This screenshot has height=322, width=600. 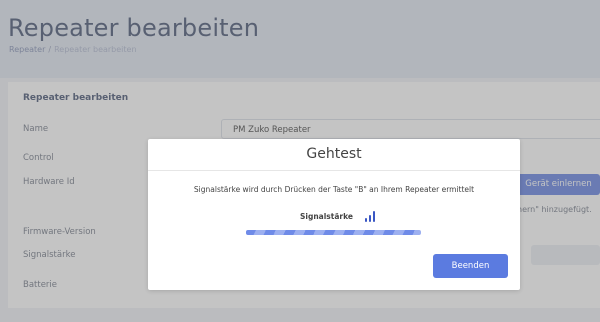 What do you see at coordinates (334, 154) in the screenshot?
I see `dialog-title: Gehtest` at bounding box center [334, 154].